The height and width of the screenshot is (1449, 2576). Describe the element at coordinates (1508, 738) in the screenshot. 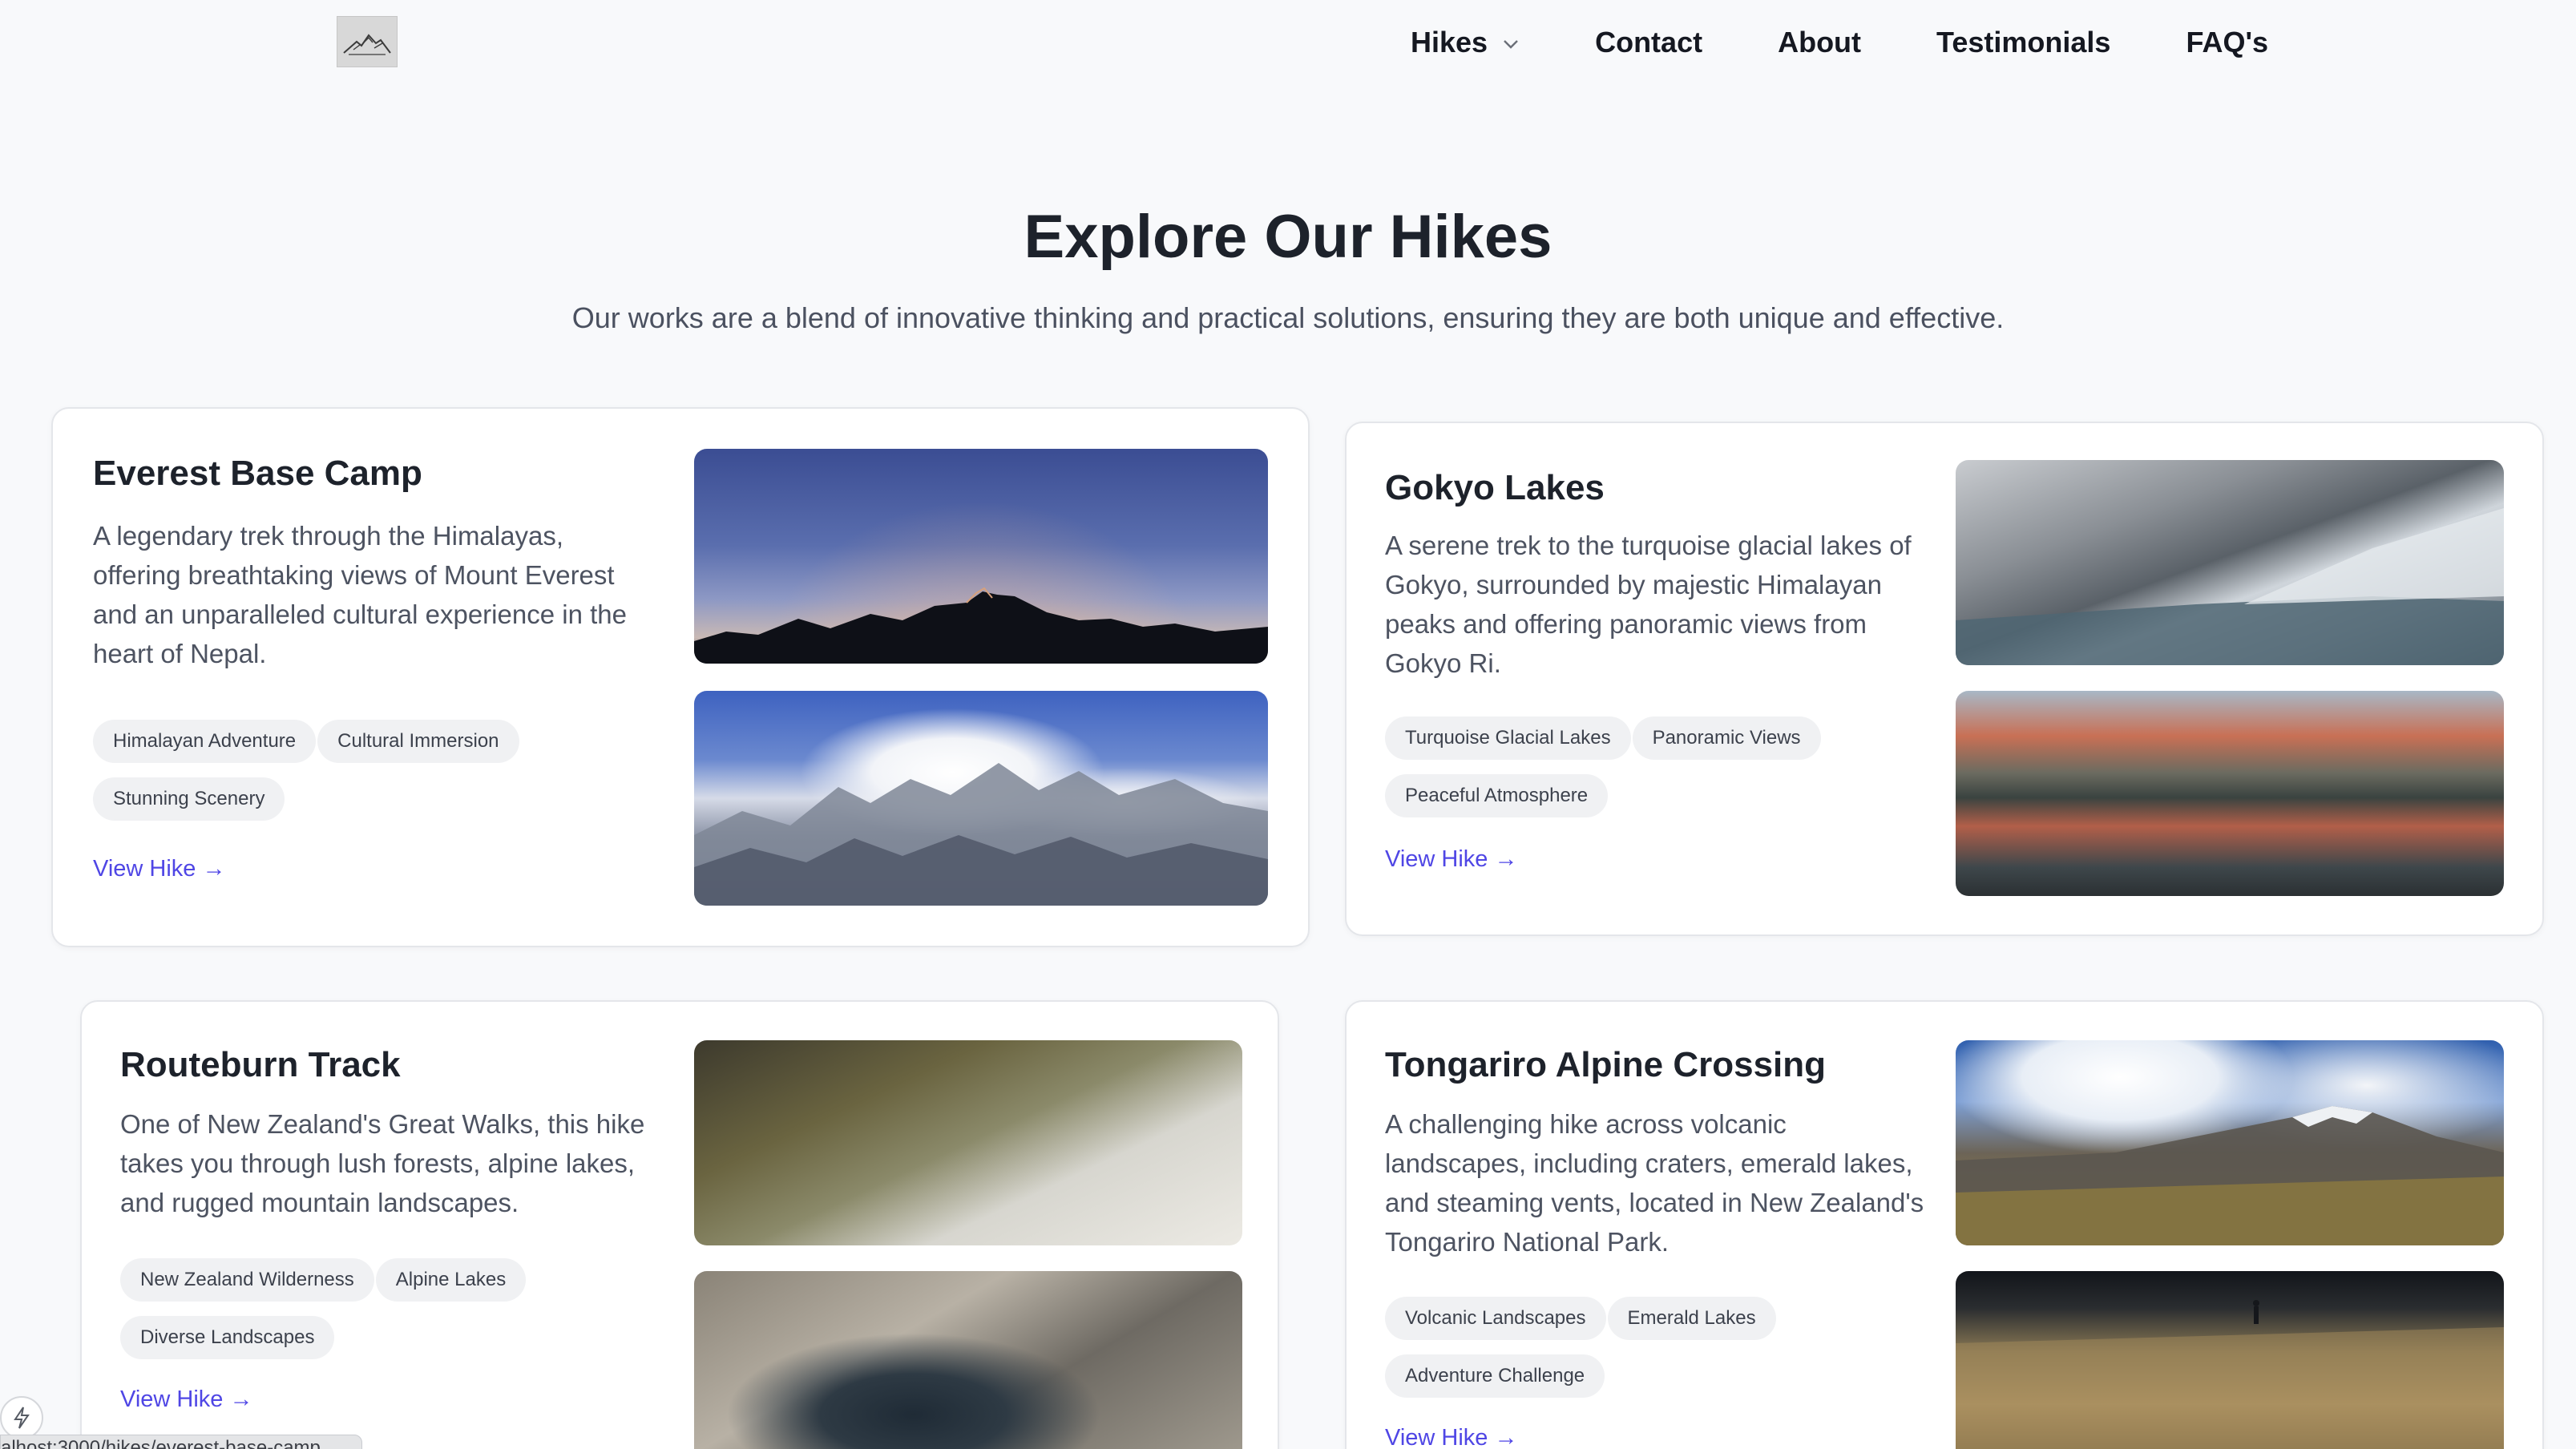

I see `tag: Turquoise Glacial Lakes` at that location.